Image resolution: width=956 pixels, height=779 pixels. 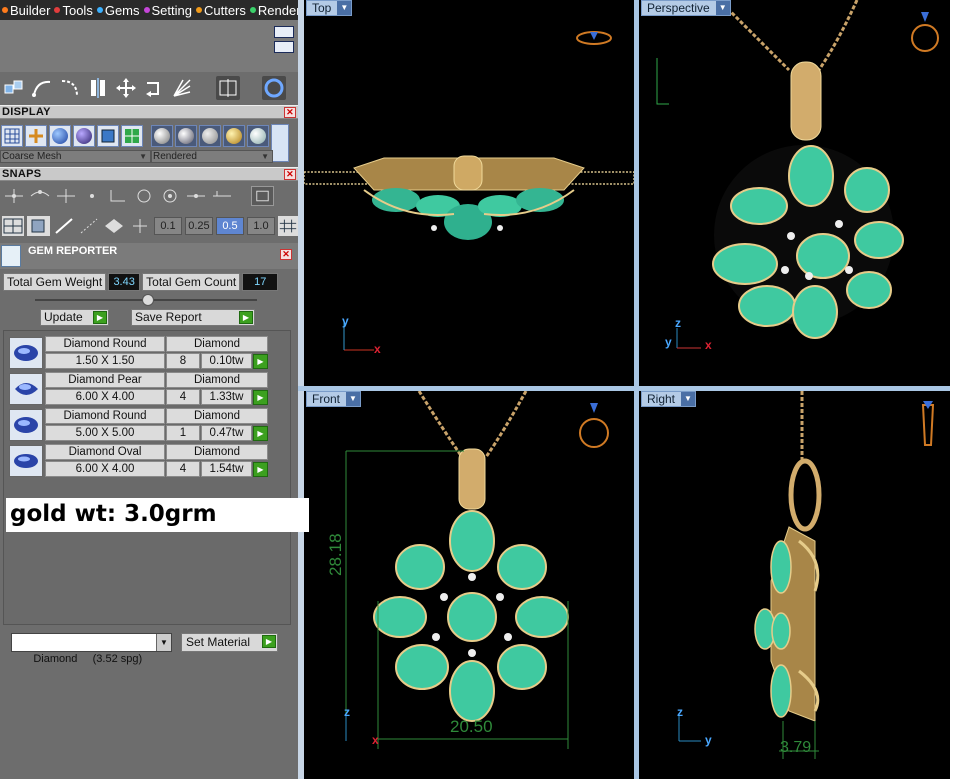 I want to click on quad-view-icon, so click(x=132, y=136).